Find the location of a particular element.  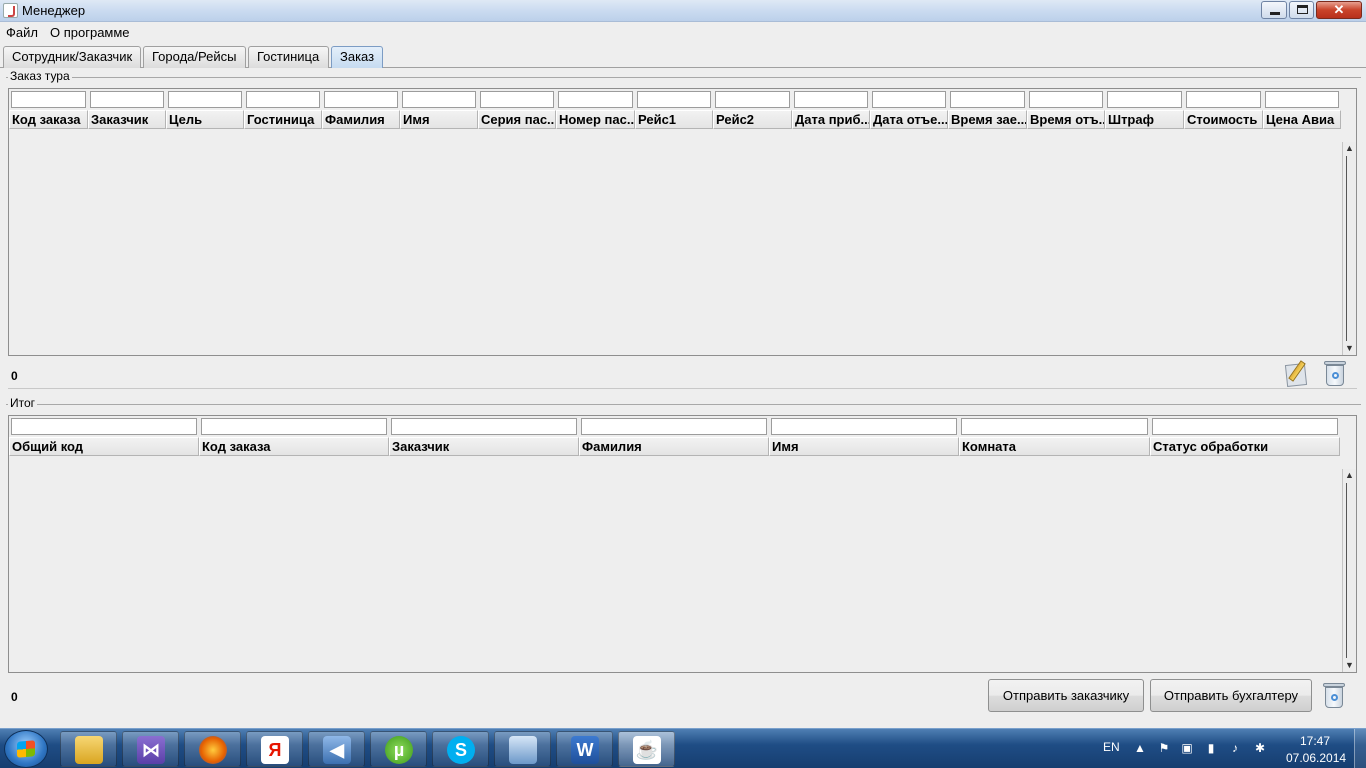

orders-column-header: Код заказа is located at coordinates (48, 119).